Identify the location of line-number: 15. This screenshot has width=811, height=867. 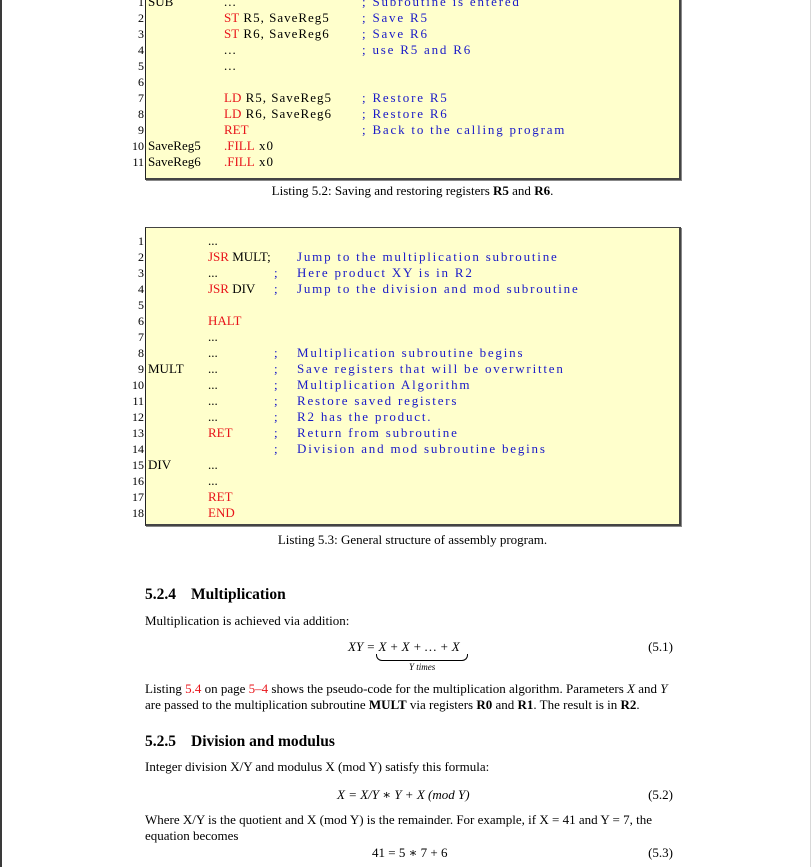
(138, 465).